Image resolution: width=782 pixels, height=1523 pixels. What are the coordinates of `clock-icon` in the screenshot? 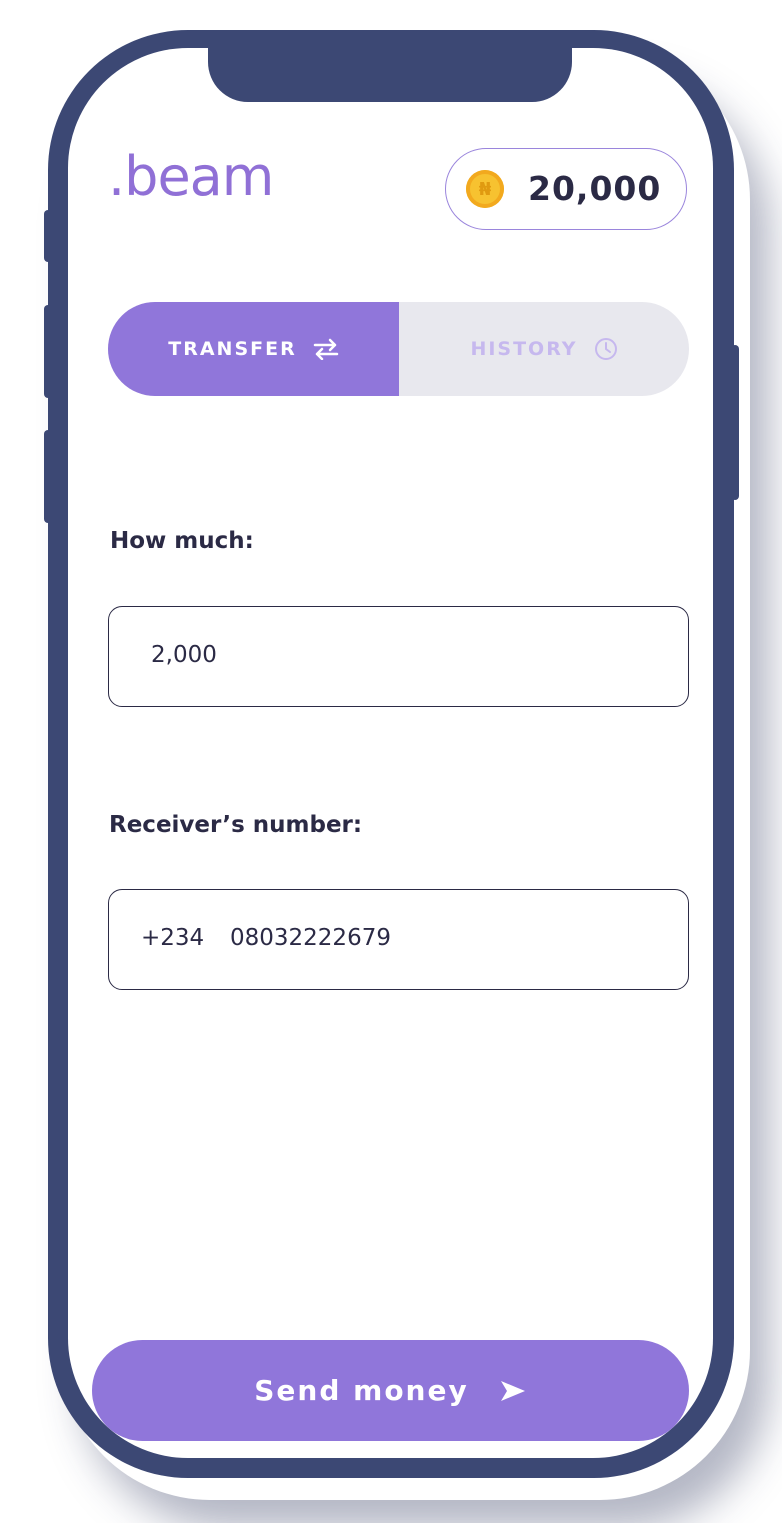 It's located at (605, 349).